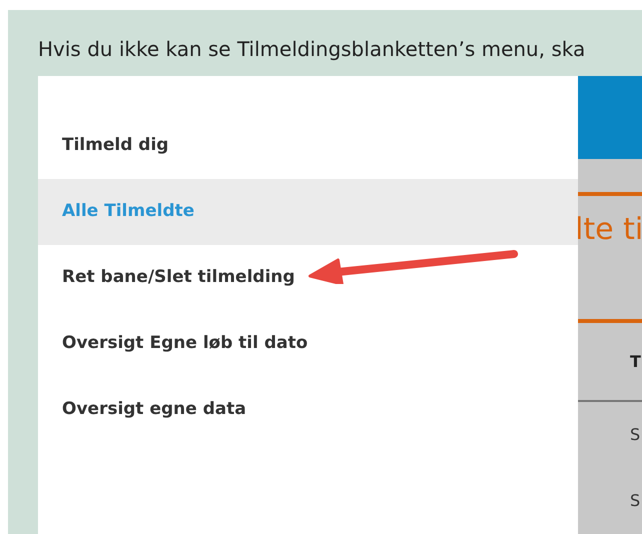  I want to click on instruction-text: Hvis du ikke kan se Tilmeldingsblanketten’s menu, ska, so click(312, 49).